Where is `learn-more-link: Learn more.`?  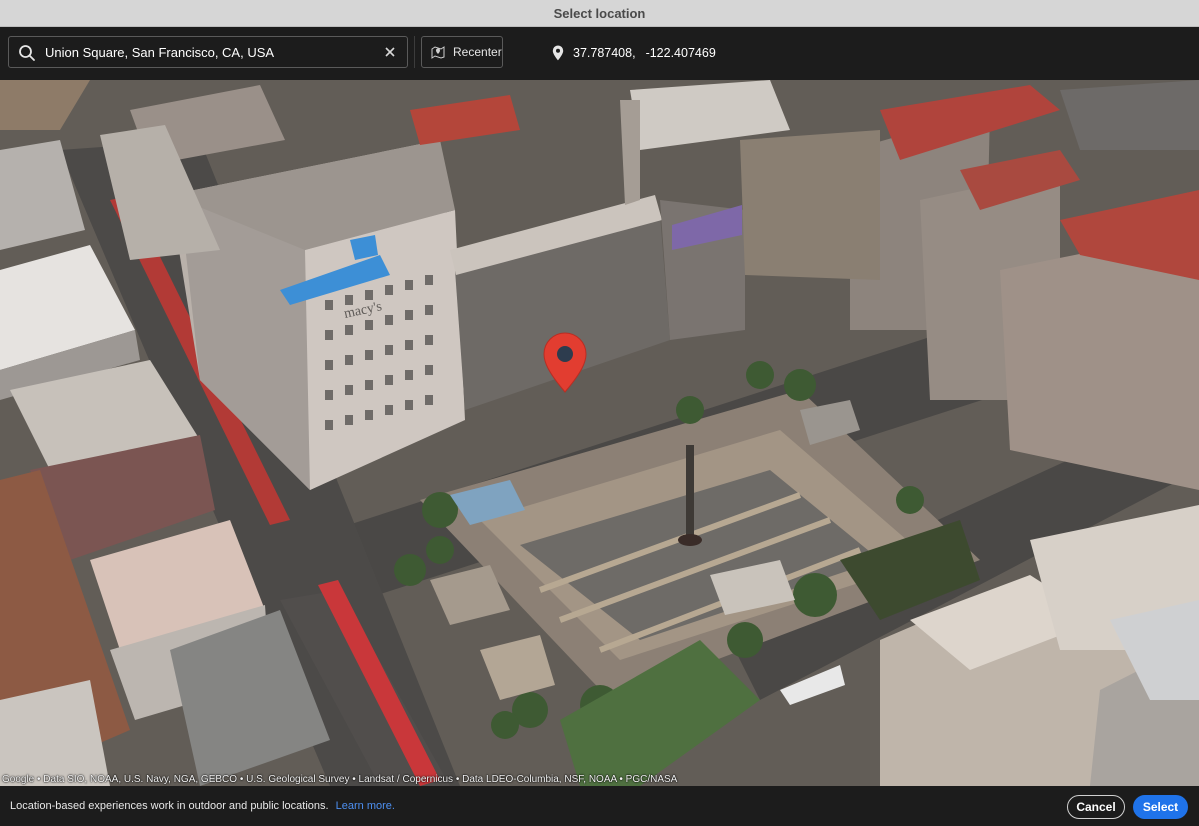 learn-more-link: Learn more. is located at coordinates (365, 806).